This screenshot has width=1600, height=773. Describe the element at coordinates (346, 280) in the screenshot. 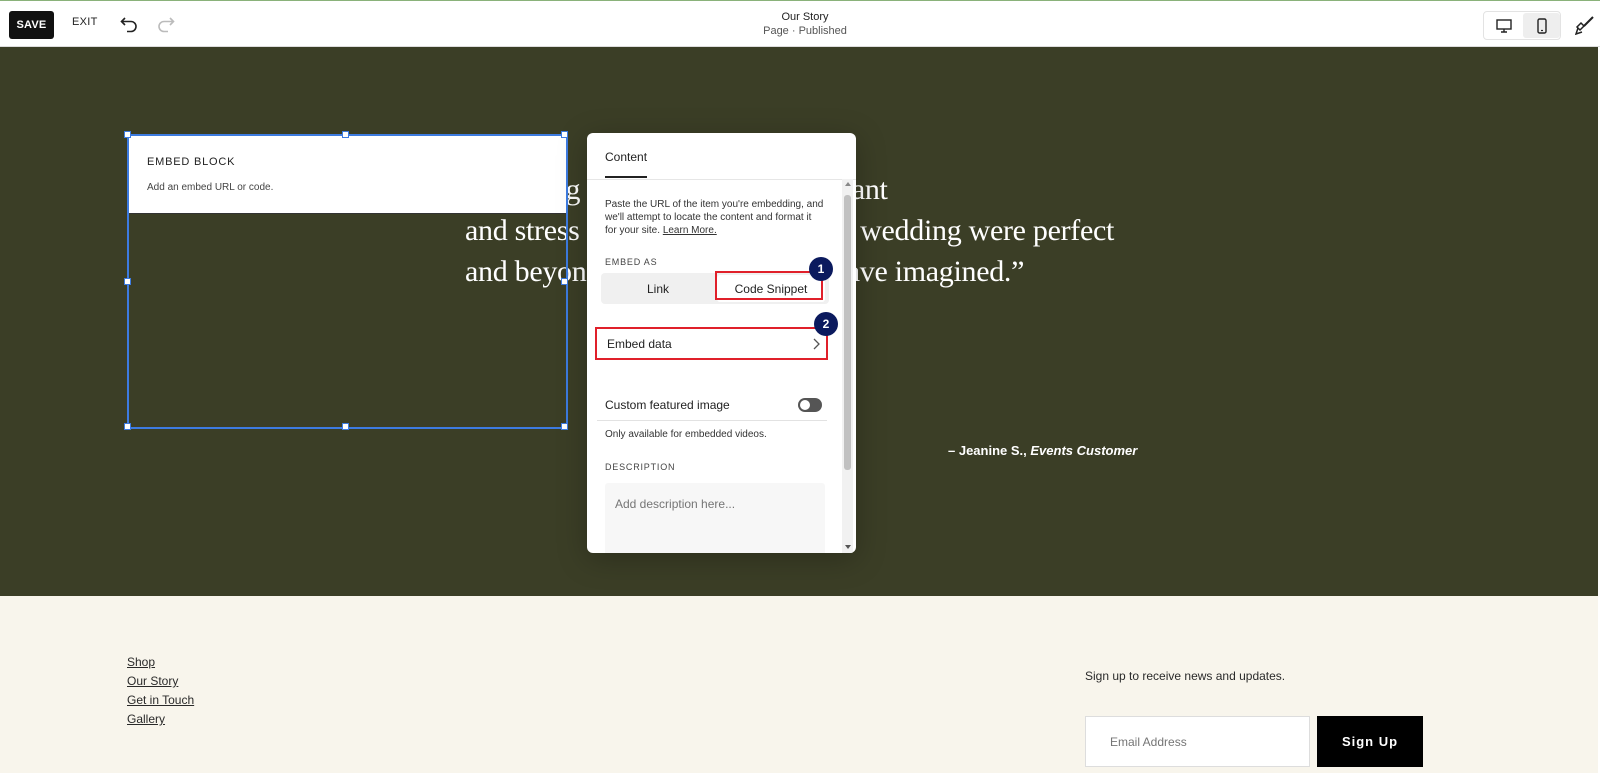

I see `embed-block-selection: EMBED BLOCK Add an embed URL or code.` at that location.